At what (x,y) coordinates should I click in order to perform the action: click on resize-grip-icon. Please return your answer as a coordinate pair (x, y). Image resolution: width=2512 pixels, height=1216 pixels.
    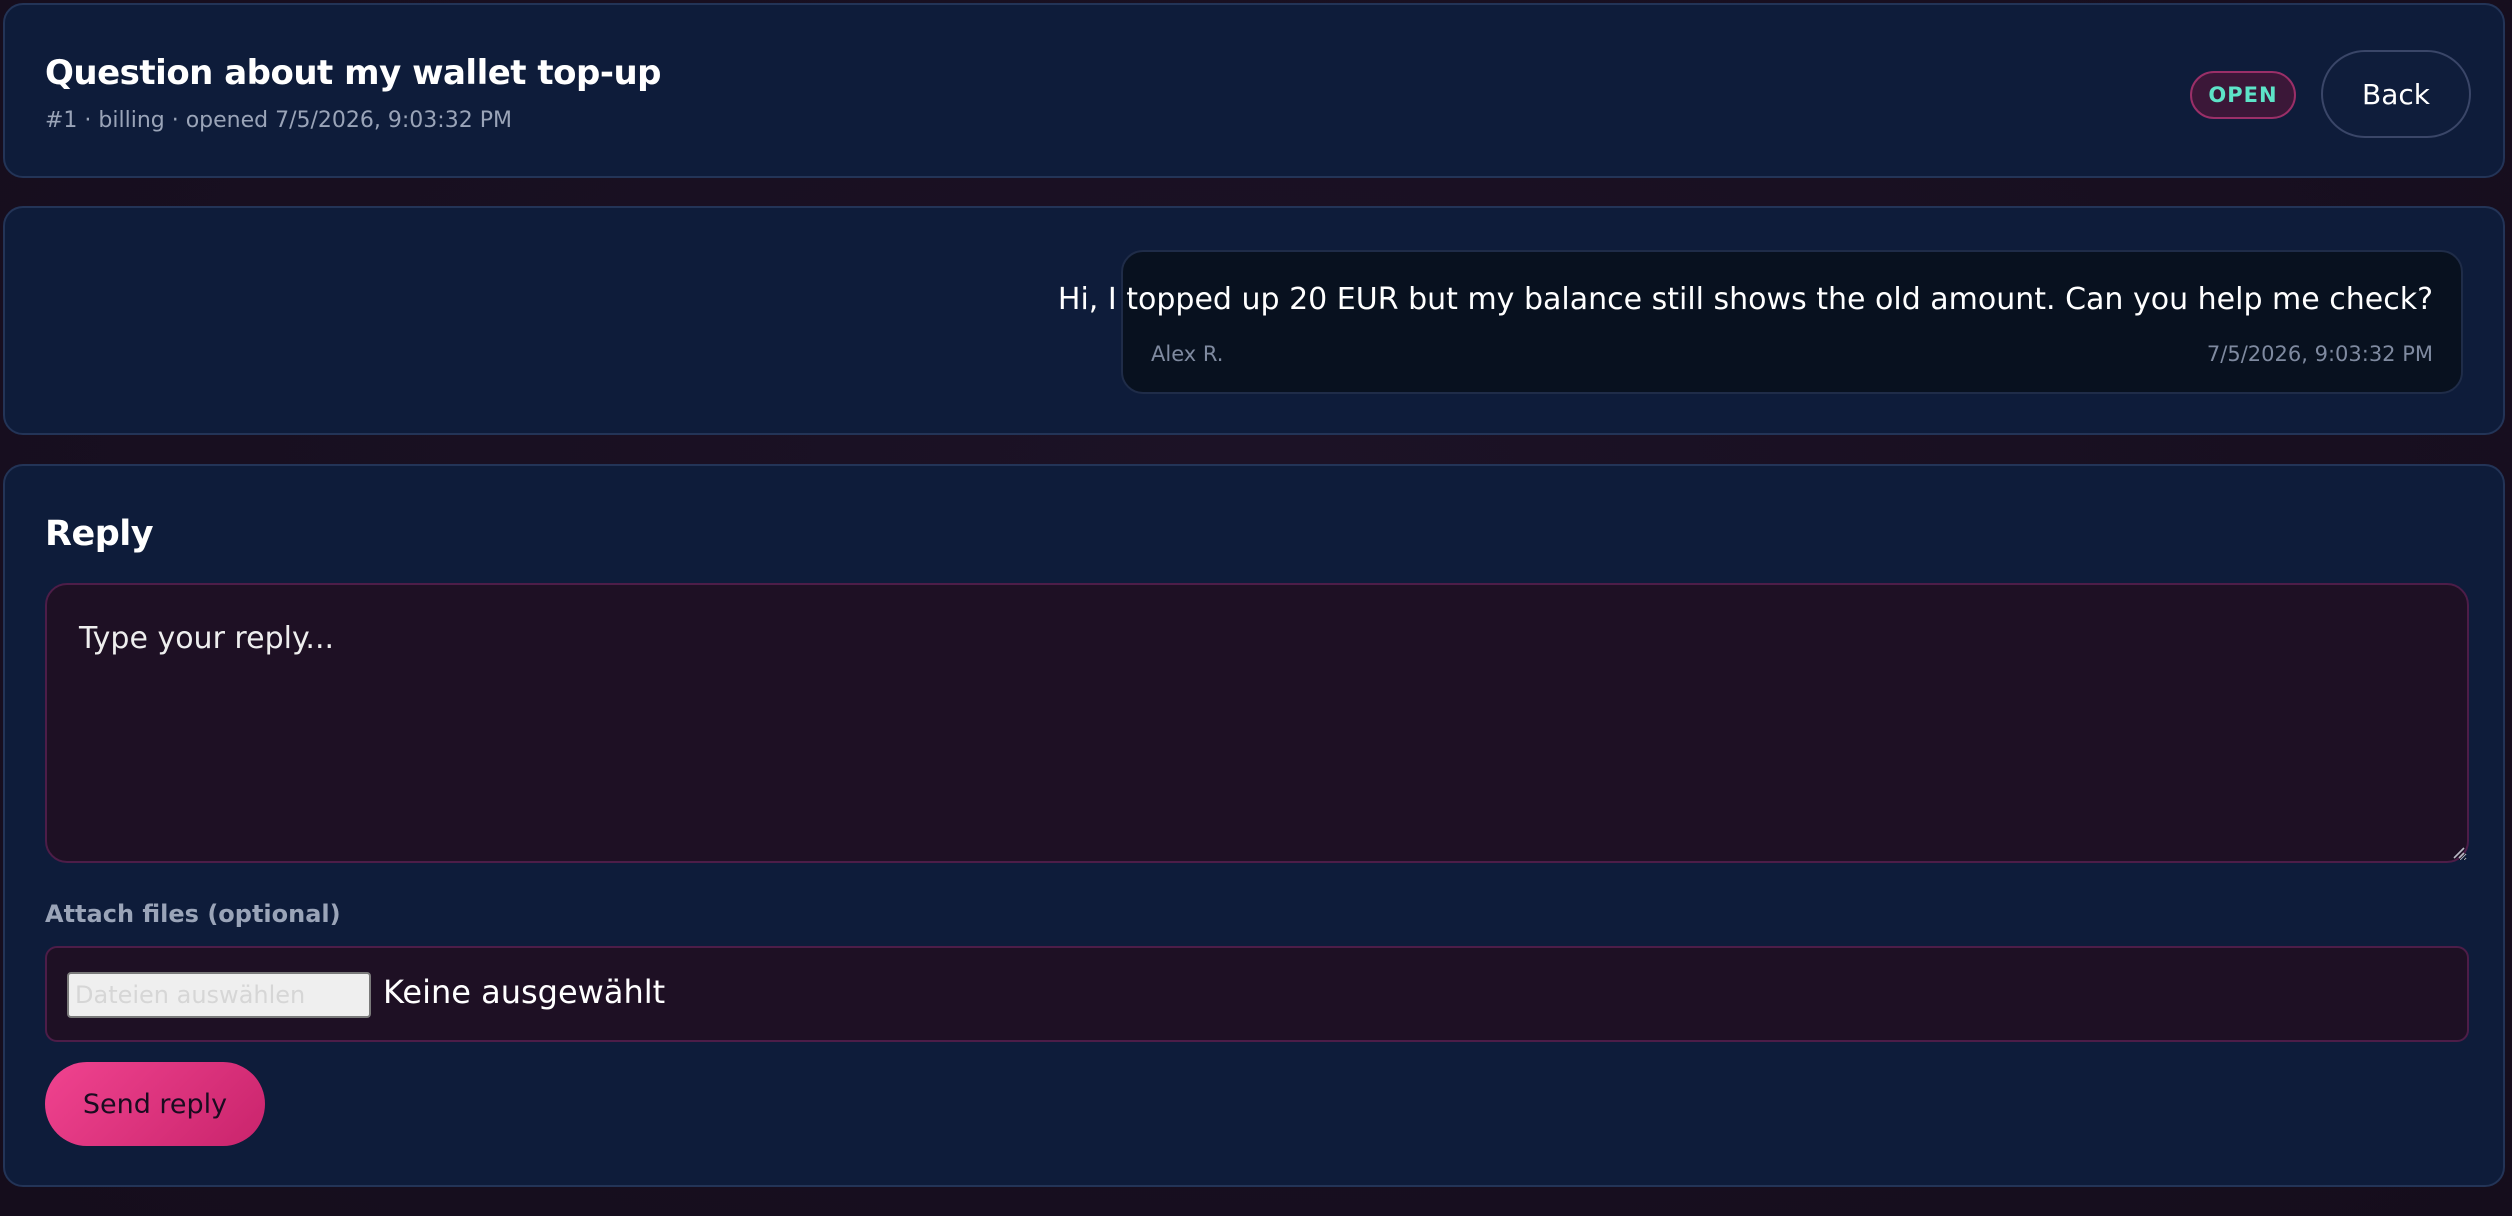
    Looking at the image, I should click on (2458, 852).